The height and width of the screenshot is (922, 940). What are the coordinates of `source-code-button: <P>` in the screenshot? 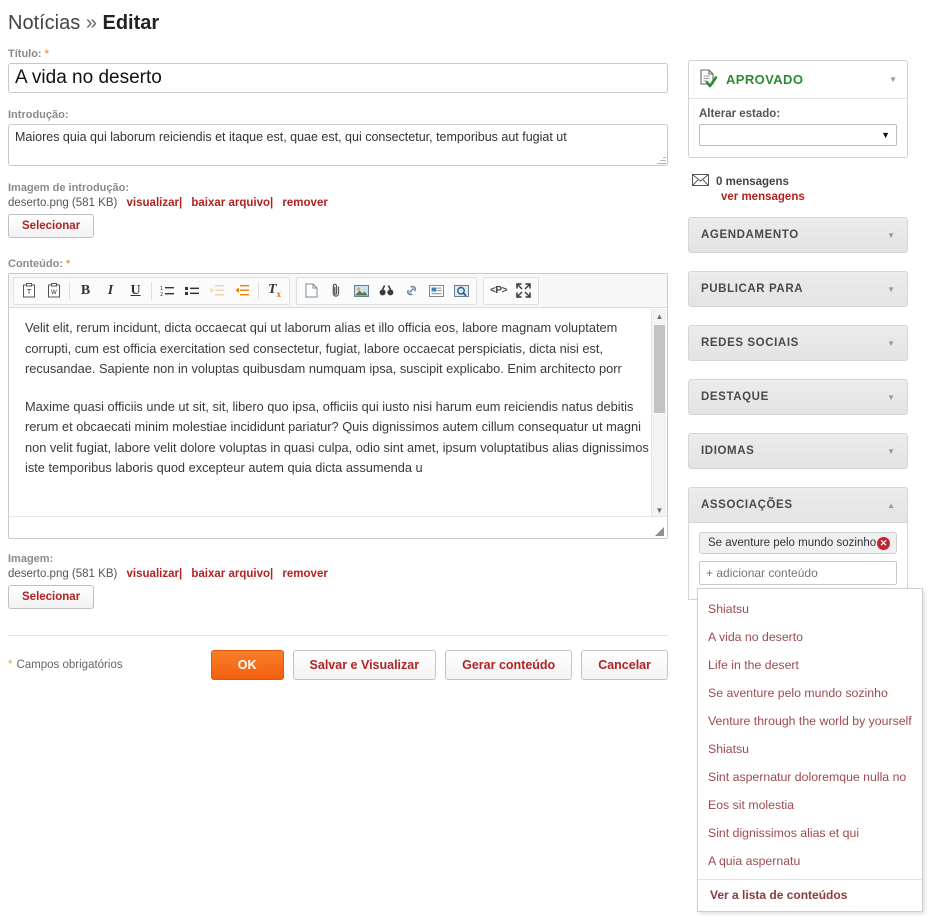 It's located at (498, 290).